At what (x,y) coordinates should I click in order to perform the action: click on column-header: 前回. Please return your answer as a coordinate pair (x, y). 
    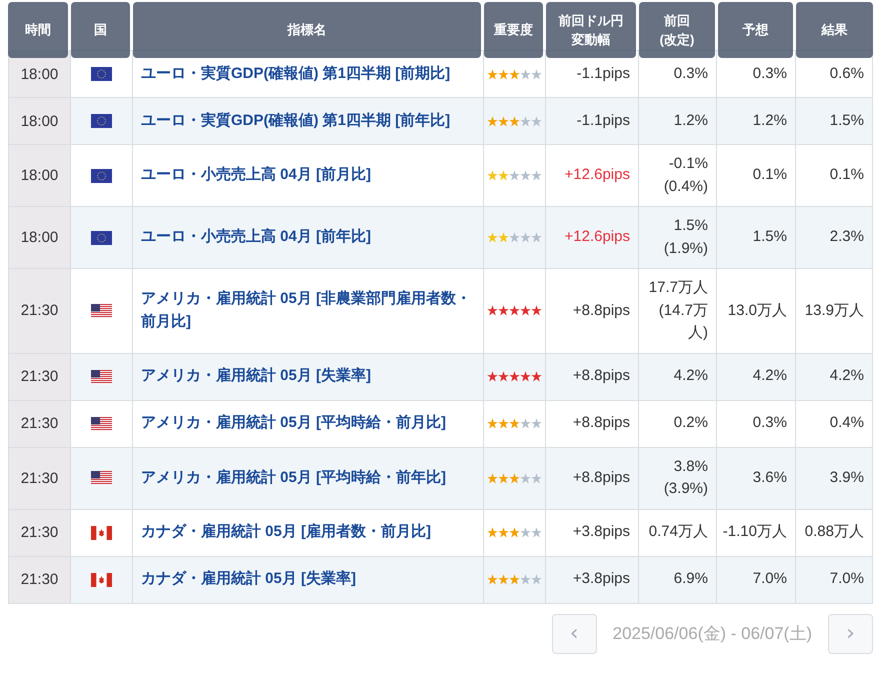
    Looking at the image, I should click on (677, 21).